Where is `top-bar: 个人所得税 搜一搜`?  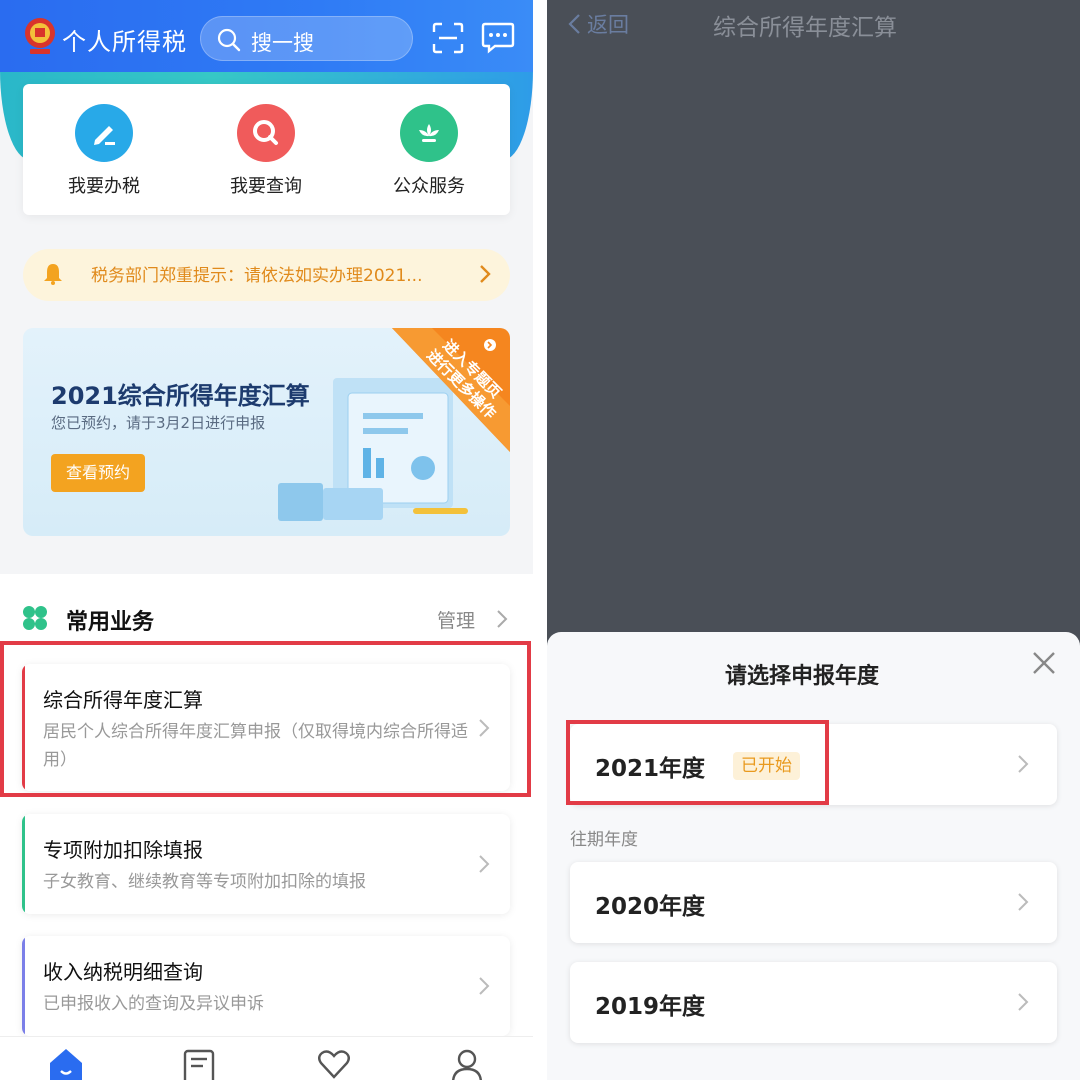
top-bar: 个人所得税 搜一搜 is located at coordinates (266, 36).